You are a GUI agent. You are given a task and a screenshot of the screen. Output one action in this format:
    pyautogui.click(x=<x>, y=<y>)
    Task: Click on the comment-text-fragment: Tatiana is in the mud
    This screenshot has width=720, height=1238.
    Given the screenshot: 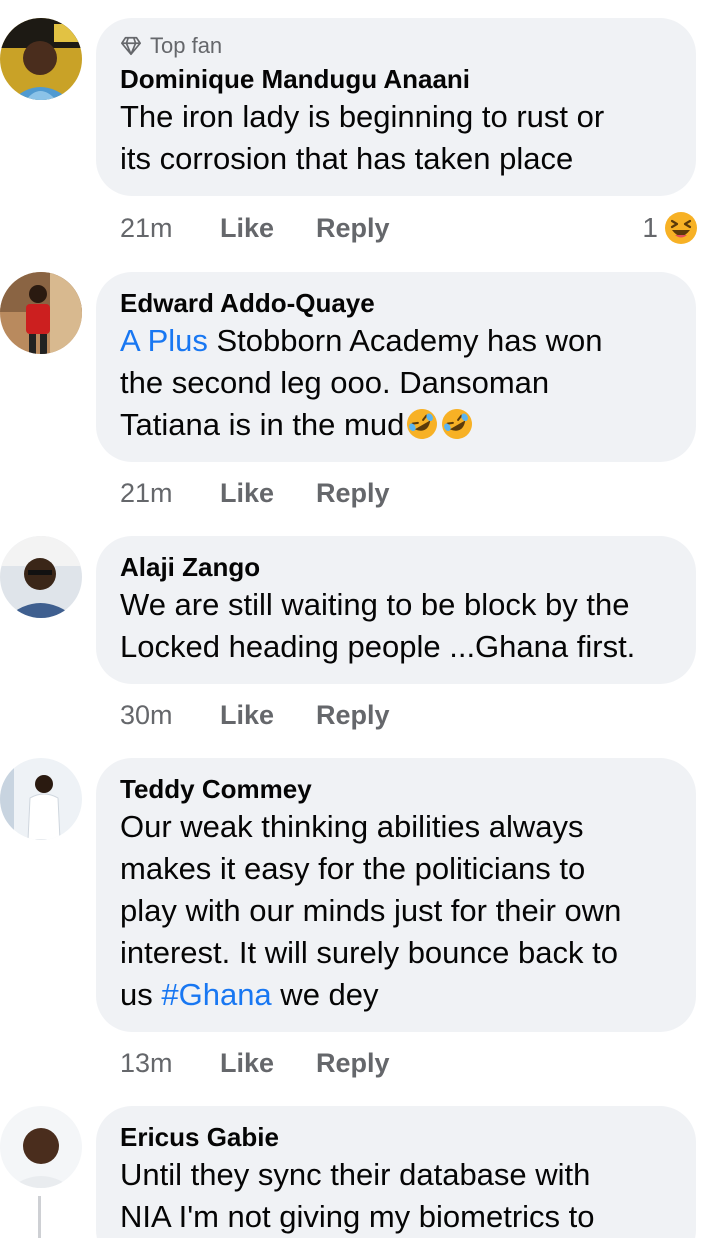 What is the action you would take?
    pyautogui.click(x=262, y=424)
    